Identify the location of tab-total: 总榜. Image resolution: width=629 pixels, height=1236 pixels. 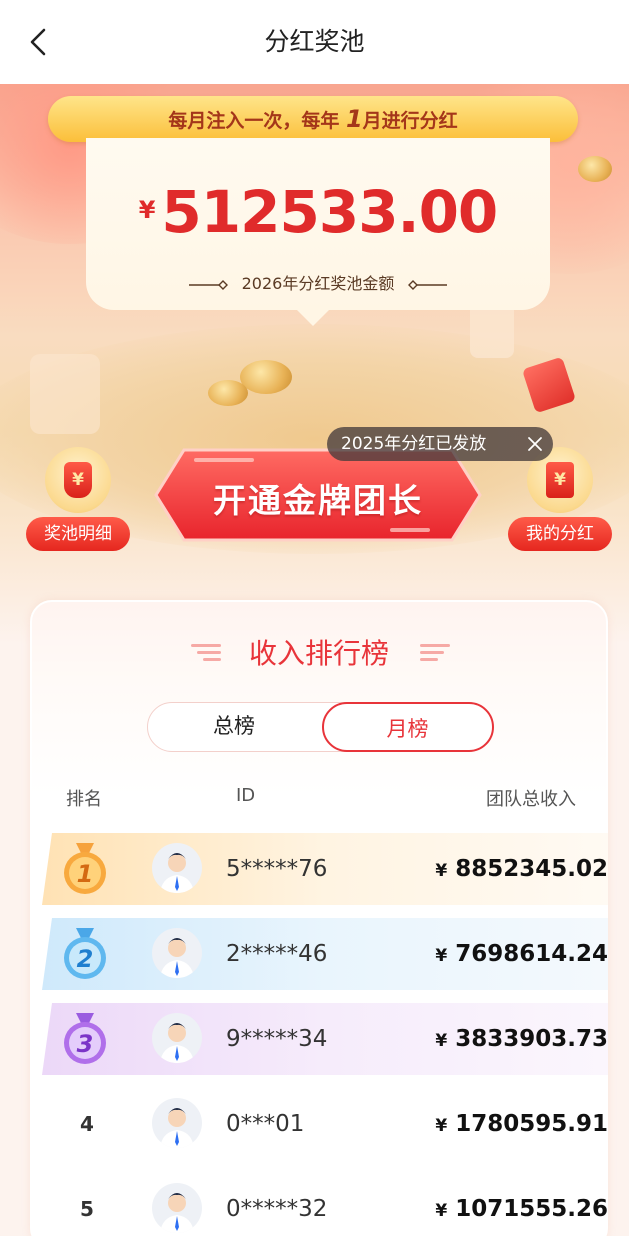
(234, 726).